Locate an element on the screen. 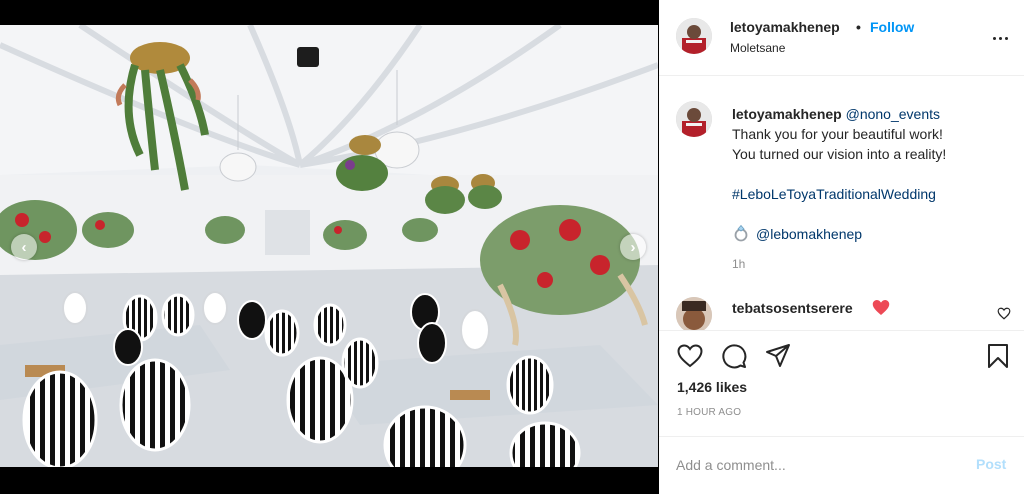 The height and width of the screenshot is (494, 1024). author-username: letoyamakhenep is located at coordinates (785, 27).